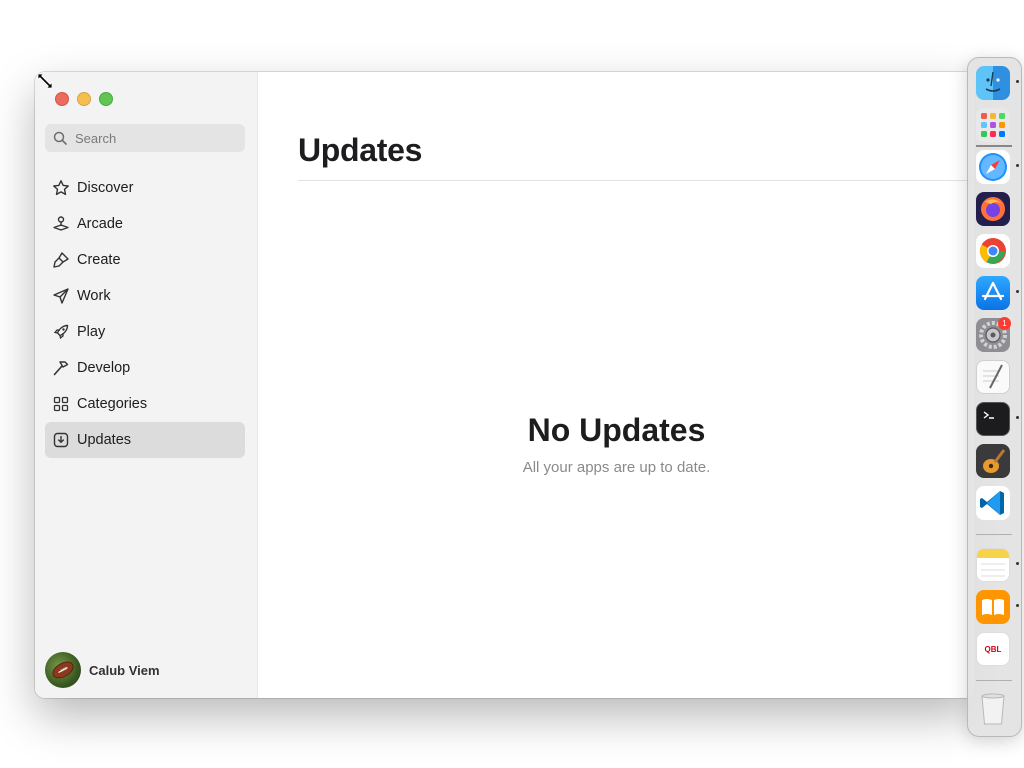 The height and width of the screenshot is (768, 1024). I want to click on sidebar-item-create: Create, so click(145, 260).